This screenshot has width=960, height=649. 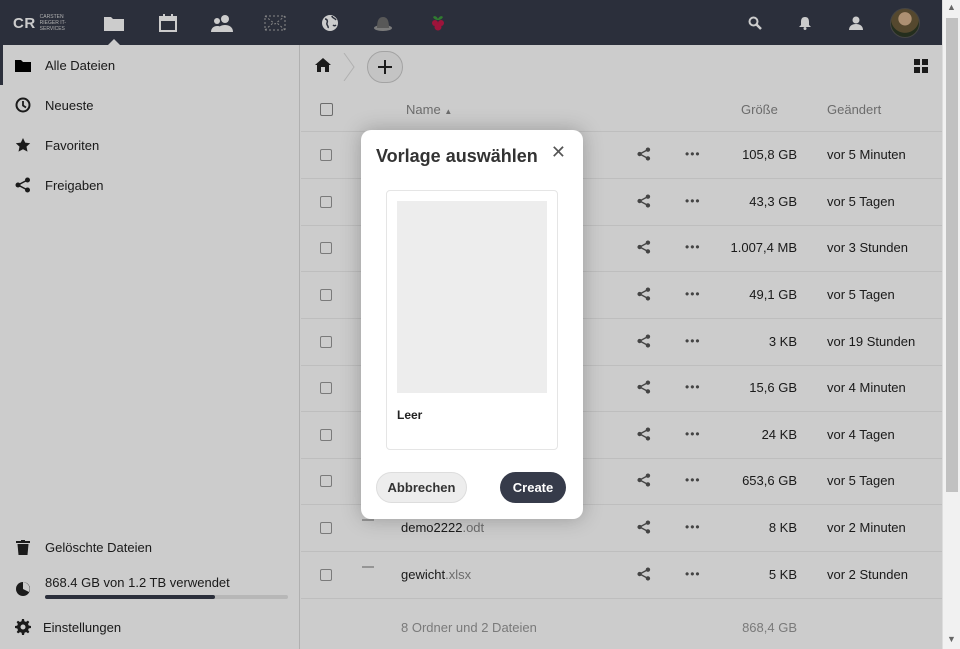 What do you see at coordinates (421, 487) in the screenshot?
I see `cancel-button: Abbrechen` at bounding box center [421, 487].